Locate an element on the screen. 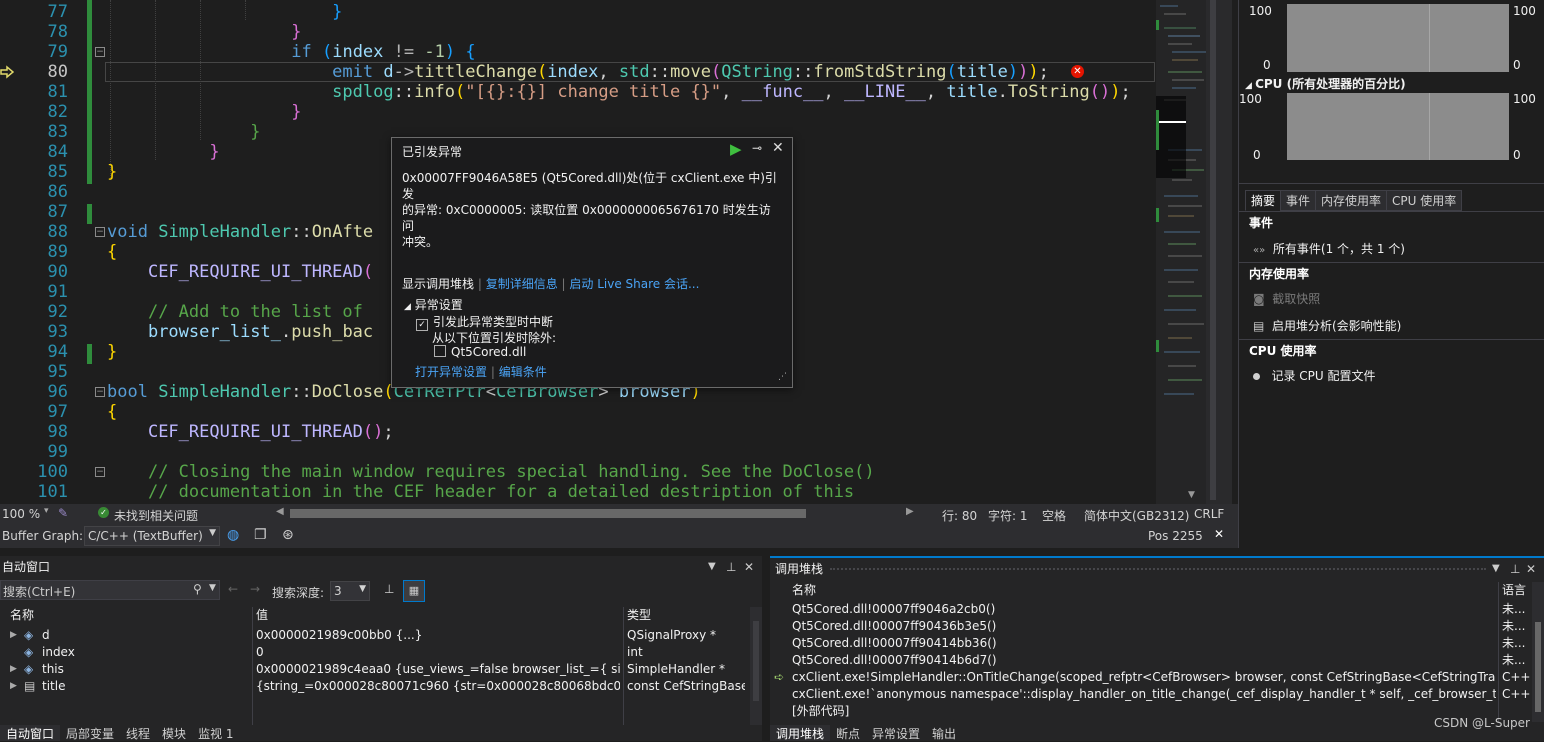  show-call-stack-link: 显示调用堆栈 is located at coordinates (438, 284).